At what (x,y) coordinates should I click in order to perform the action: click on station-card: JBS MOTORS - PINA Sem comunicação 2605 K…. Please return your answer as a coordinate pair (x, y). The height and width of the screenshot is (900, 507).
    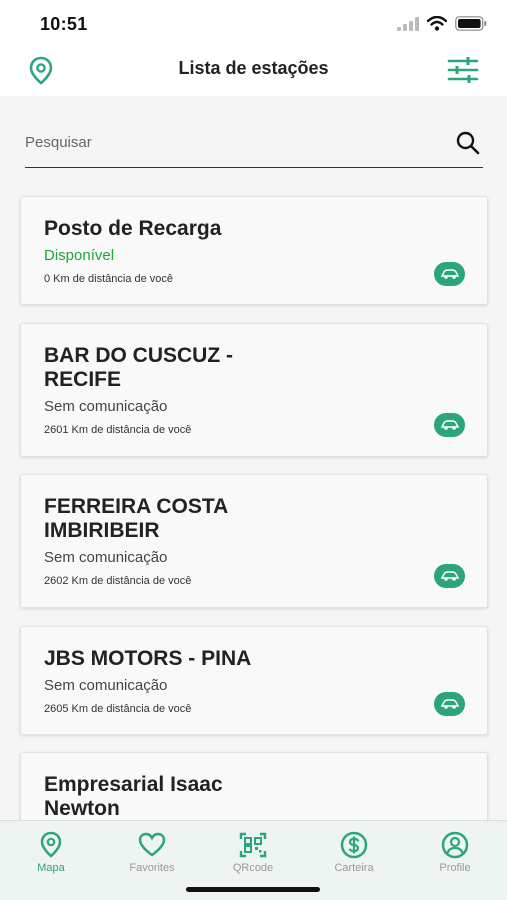
    Looking at the image, I should click on (254, 680).